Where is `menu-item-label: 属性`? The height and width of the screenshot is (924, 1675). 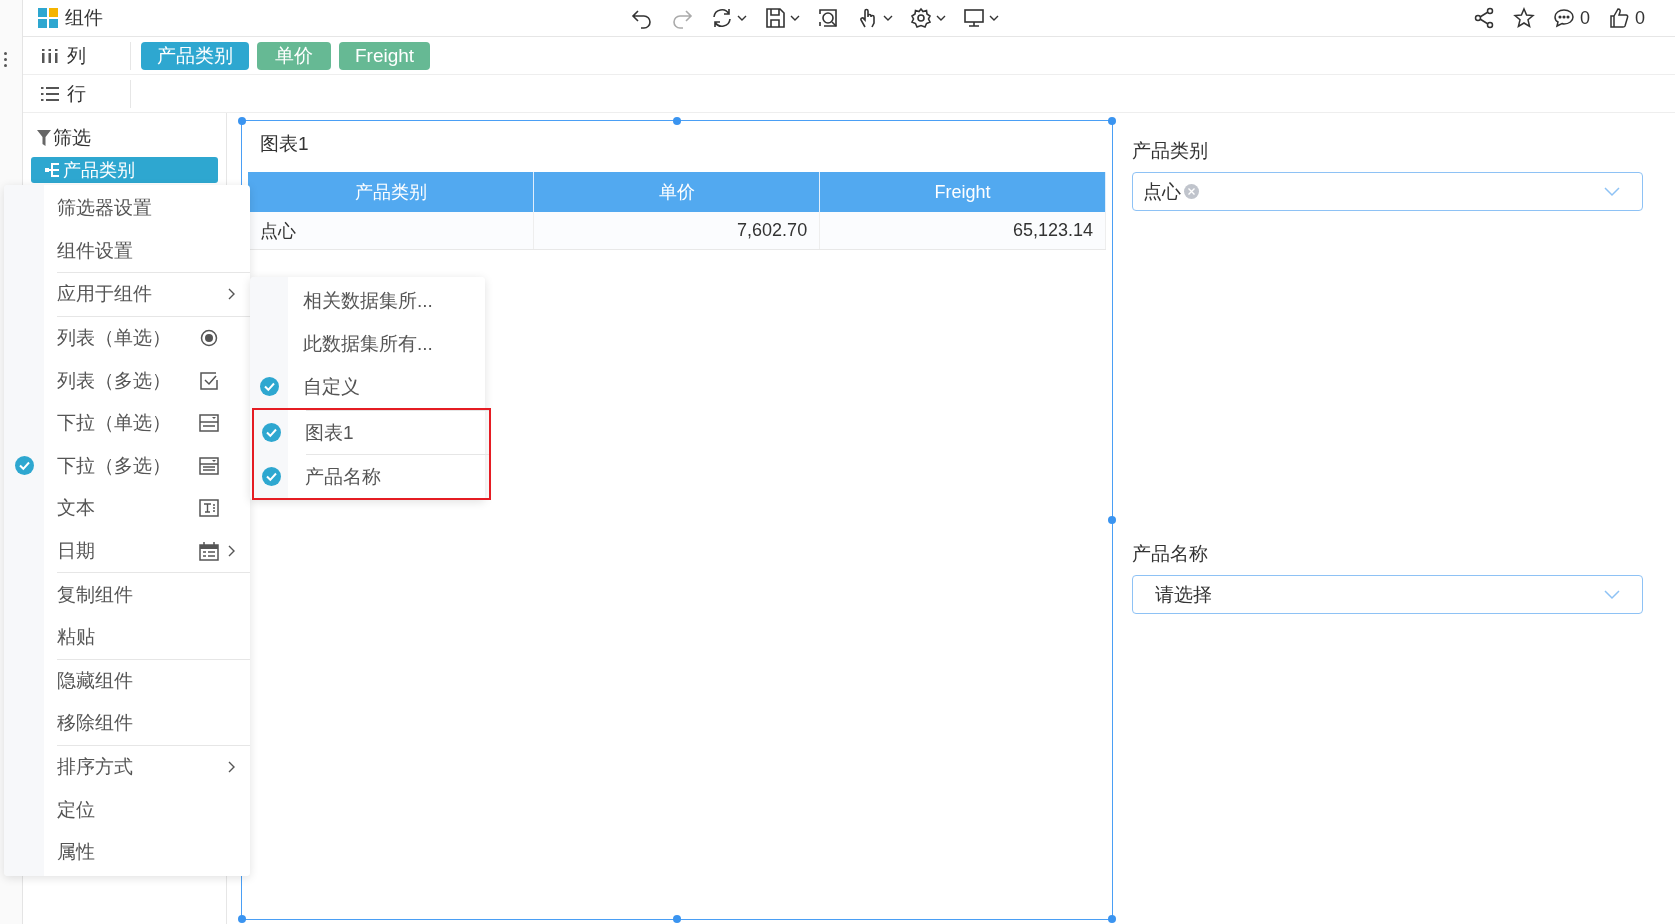
menu-item-label: 属性 is located at coordinates (76, 852).